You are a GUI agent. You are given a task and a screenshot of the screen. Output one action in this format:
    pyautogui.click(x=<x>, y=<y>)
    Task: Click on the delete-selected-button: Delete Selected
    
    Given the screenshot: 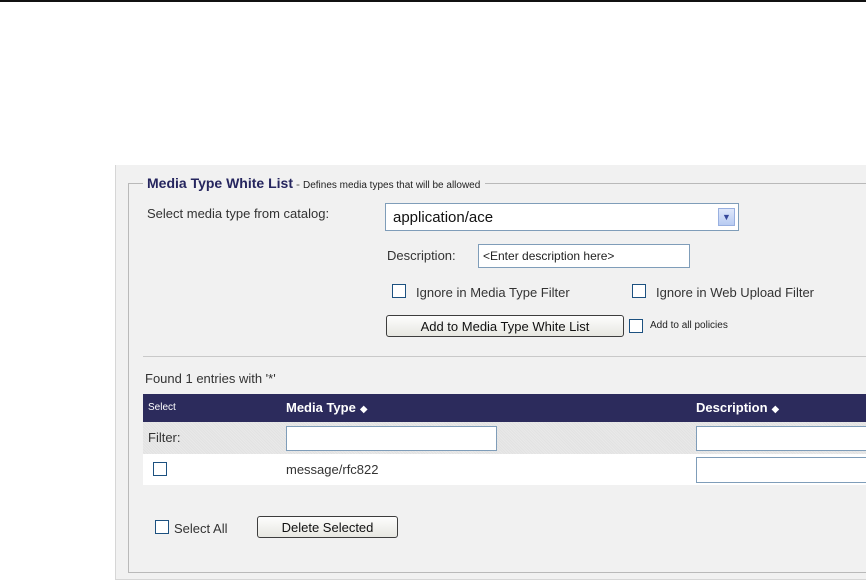 What is the action you would take?
    pyautogui.click(x=327, y=527)
    